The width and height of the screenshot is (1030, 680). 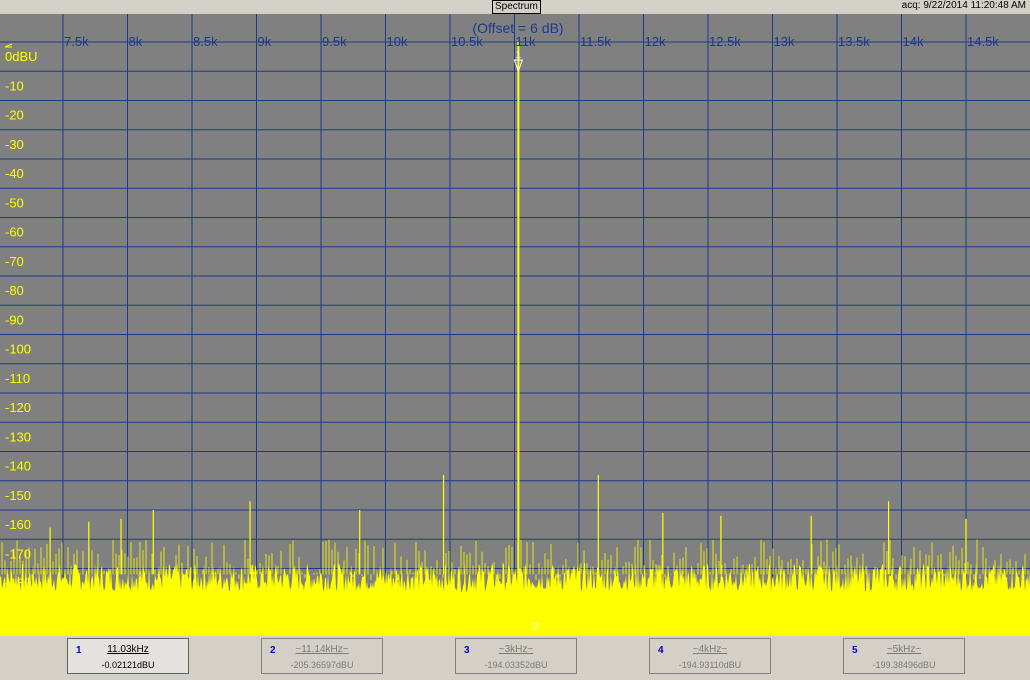 I want to click on y-tick-label: -140, so click(x=18, y=466).